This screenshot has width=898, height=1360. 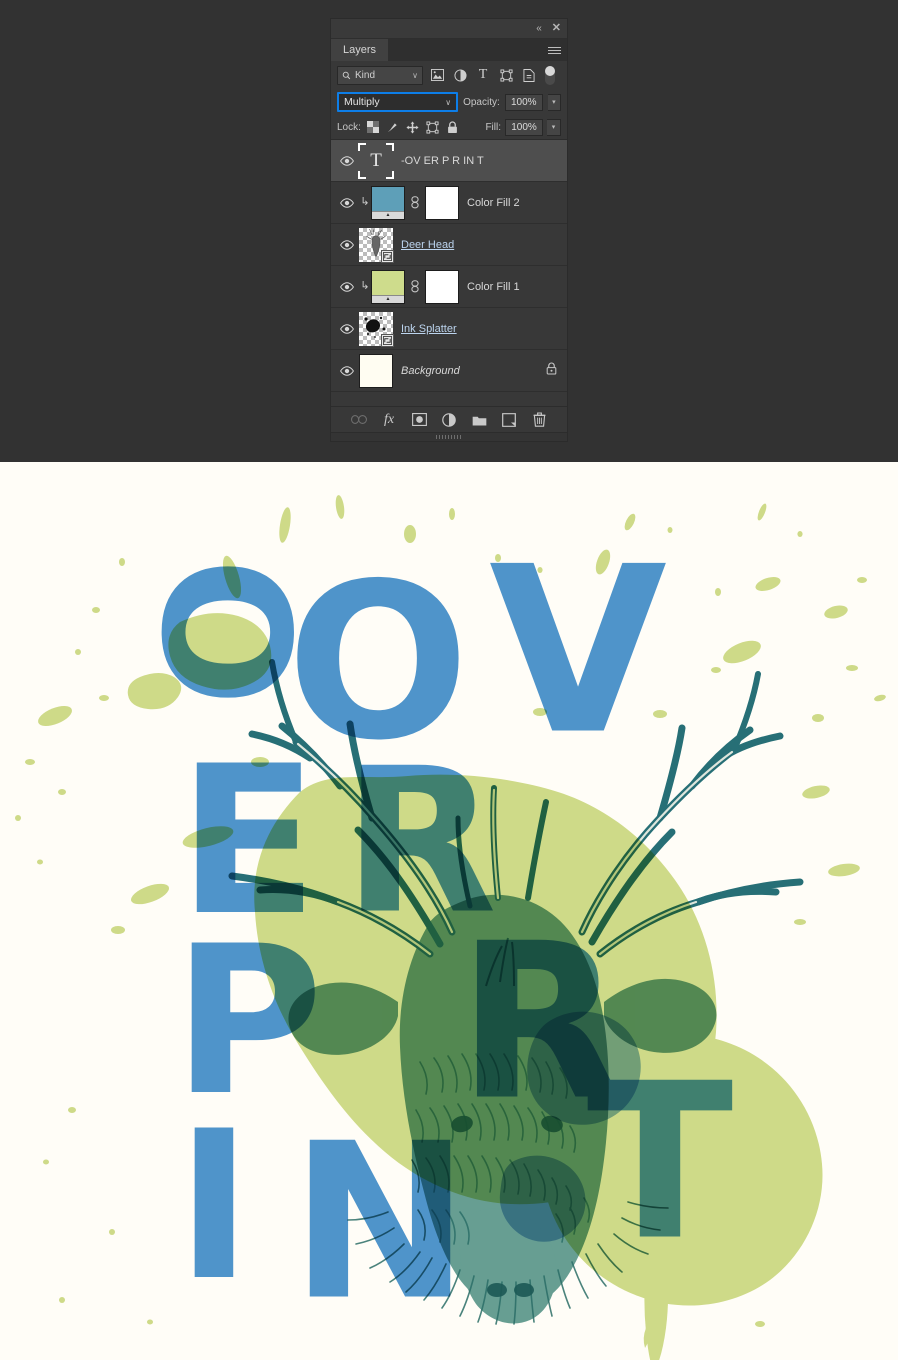 What do you see at coordinates (493, 127) in the screenshot?
I see `fill-label: Fill:` at bounding box center [493, 127].